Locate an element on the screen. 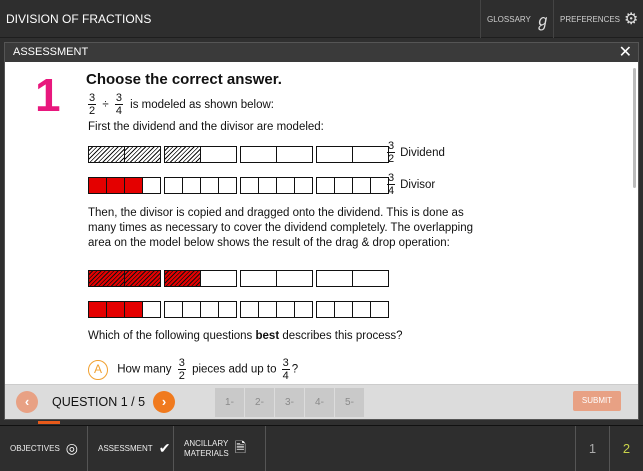  question-title: Choose the correct answer. is located at coordinates (184, 79).